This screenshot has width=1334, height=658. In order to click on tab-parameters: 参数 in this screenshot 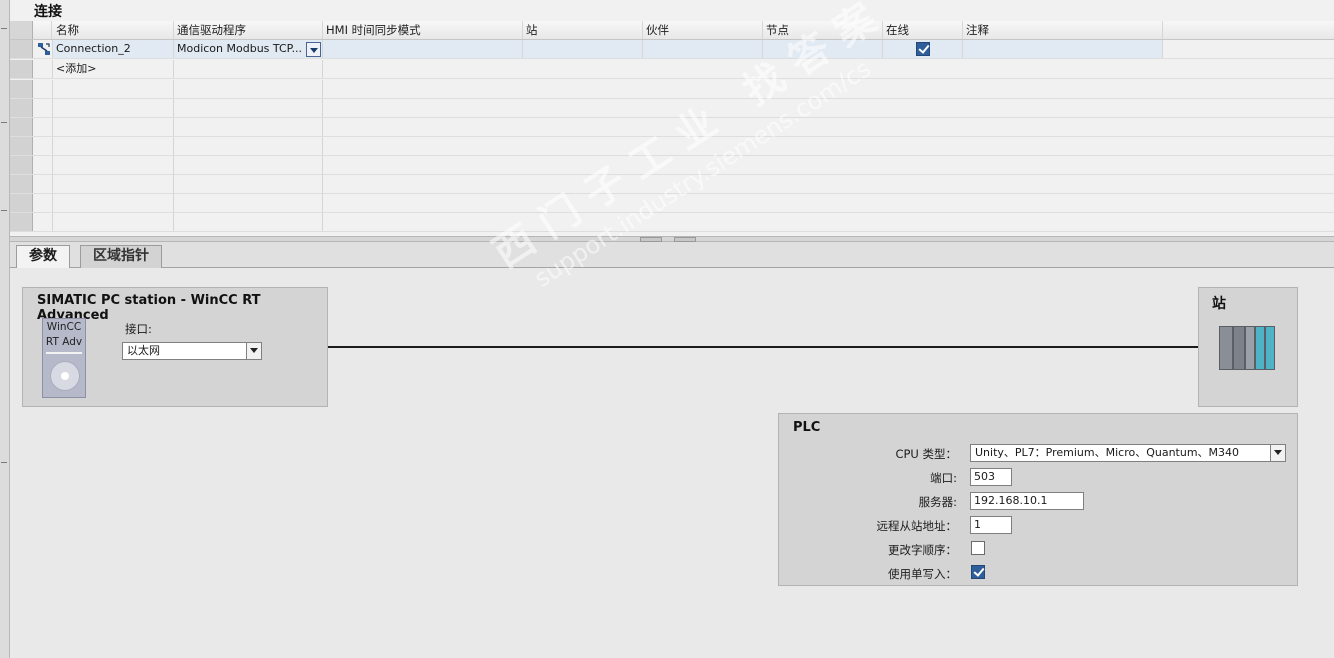, I will do `click(43, 257)`.